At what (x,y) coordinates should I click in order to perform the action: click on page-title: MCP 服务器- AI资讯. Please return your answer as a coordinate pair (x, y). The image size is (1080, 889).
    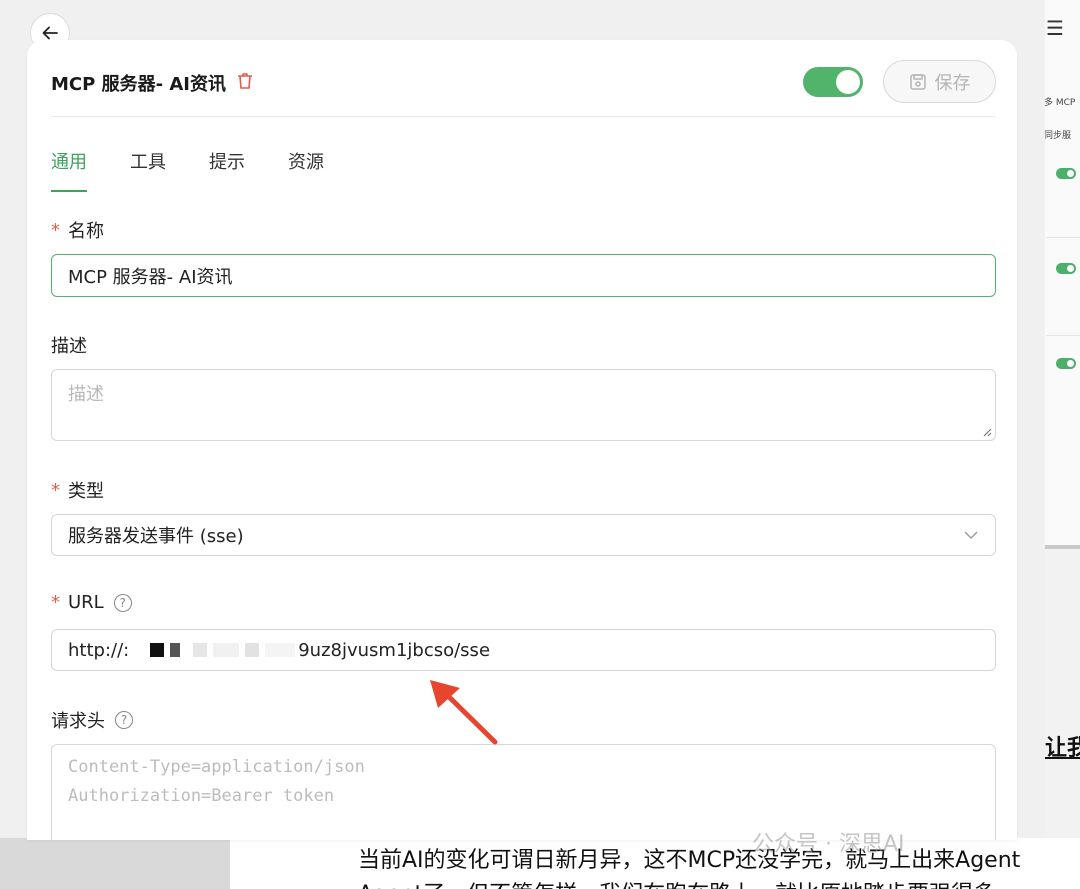
    Looking at the image, I should click on (138, 84).